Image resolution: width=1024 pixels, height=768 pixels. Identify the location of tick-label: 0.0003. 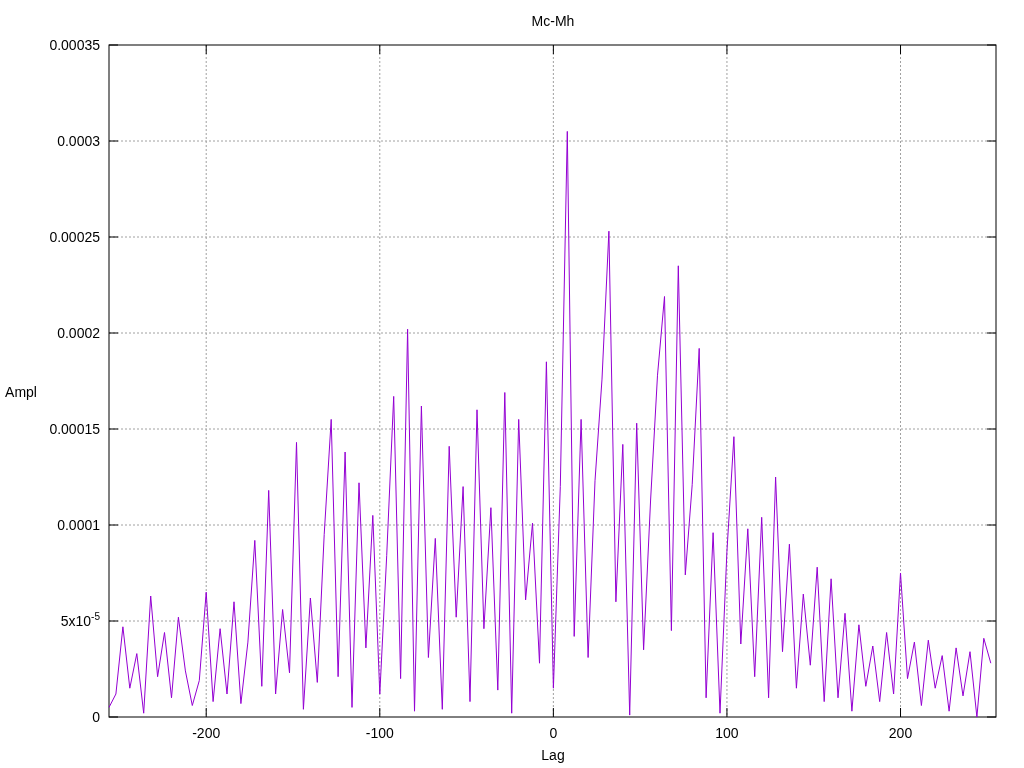
(78, 141).